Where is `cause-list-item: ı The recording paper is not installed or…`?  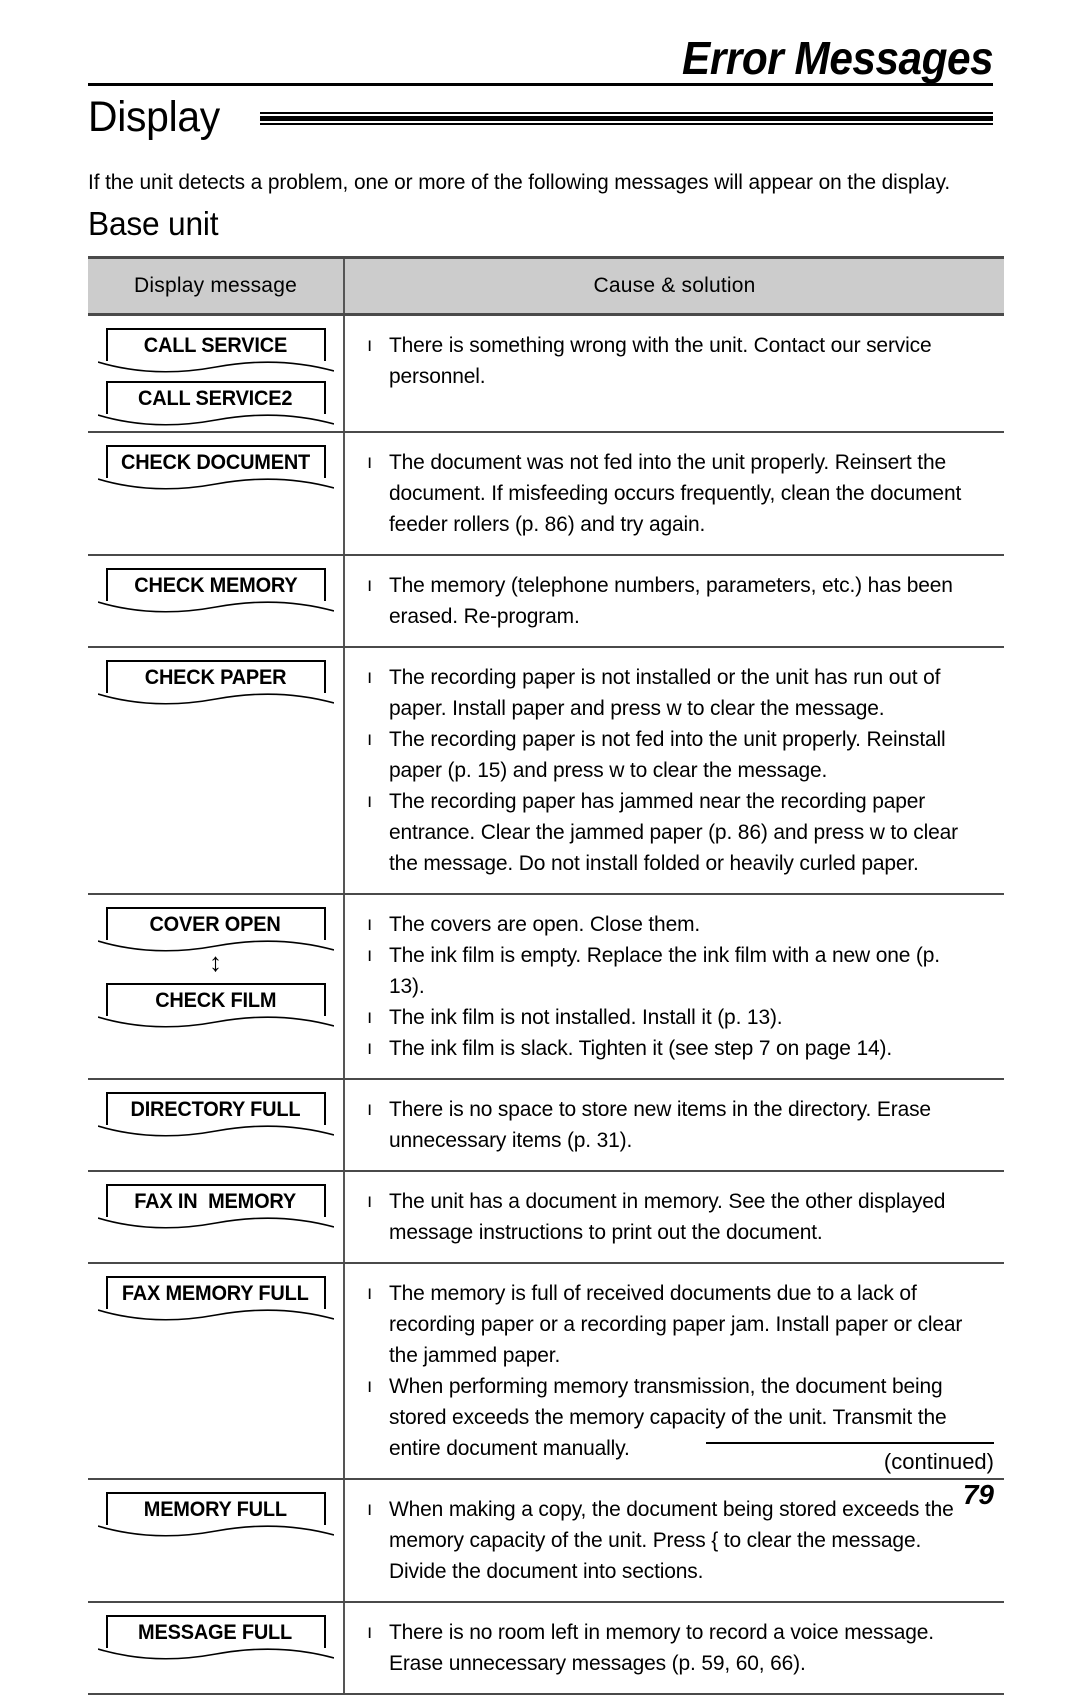
cause-list-item: ı The recording paper is not installed or… is located at coordinates (679, 693).